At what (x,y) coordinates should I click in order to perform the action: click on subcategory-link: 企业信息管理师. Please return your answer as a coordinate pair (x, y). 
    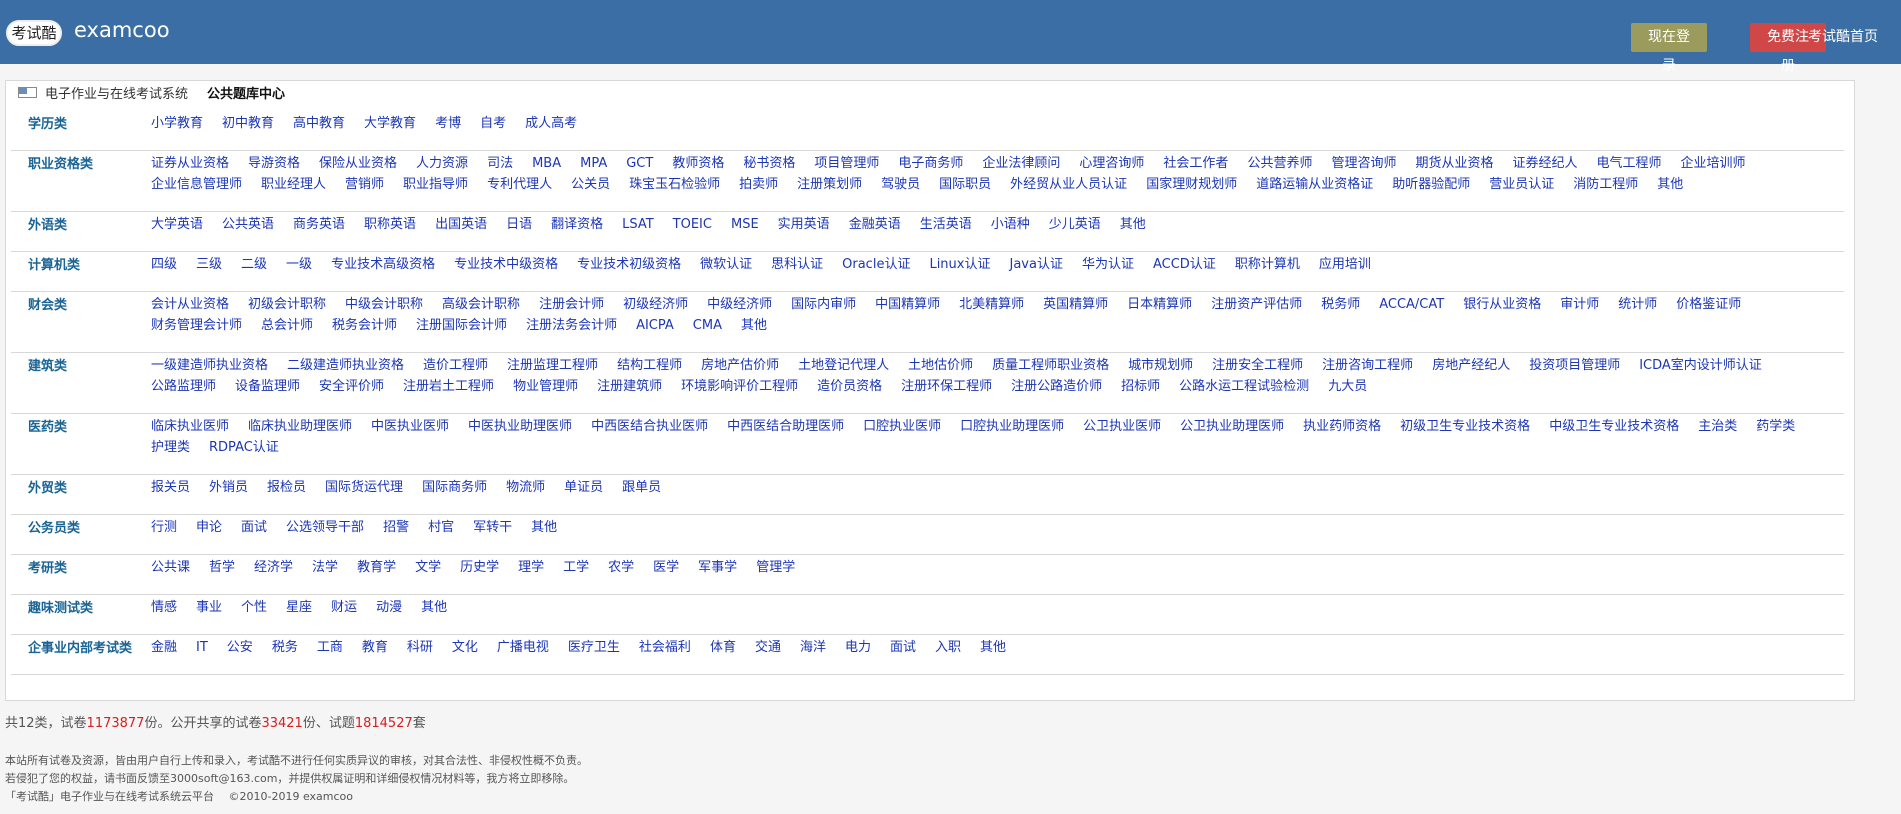
    Looking at the image, I should click on (196, 184).